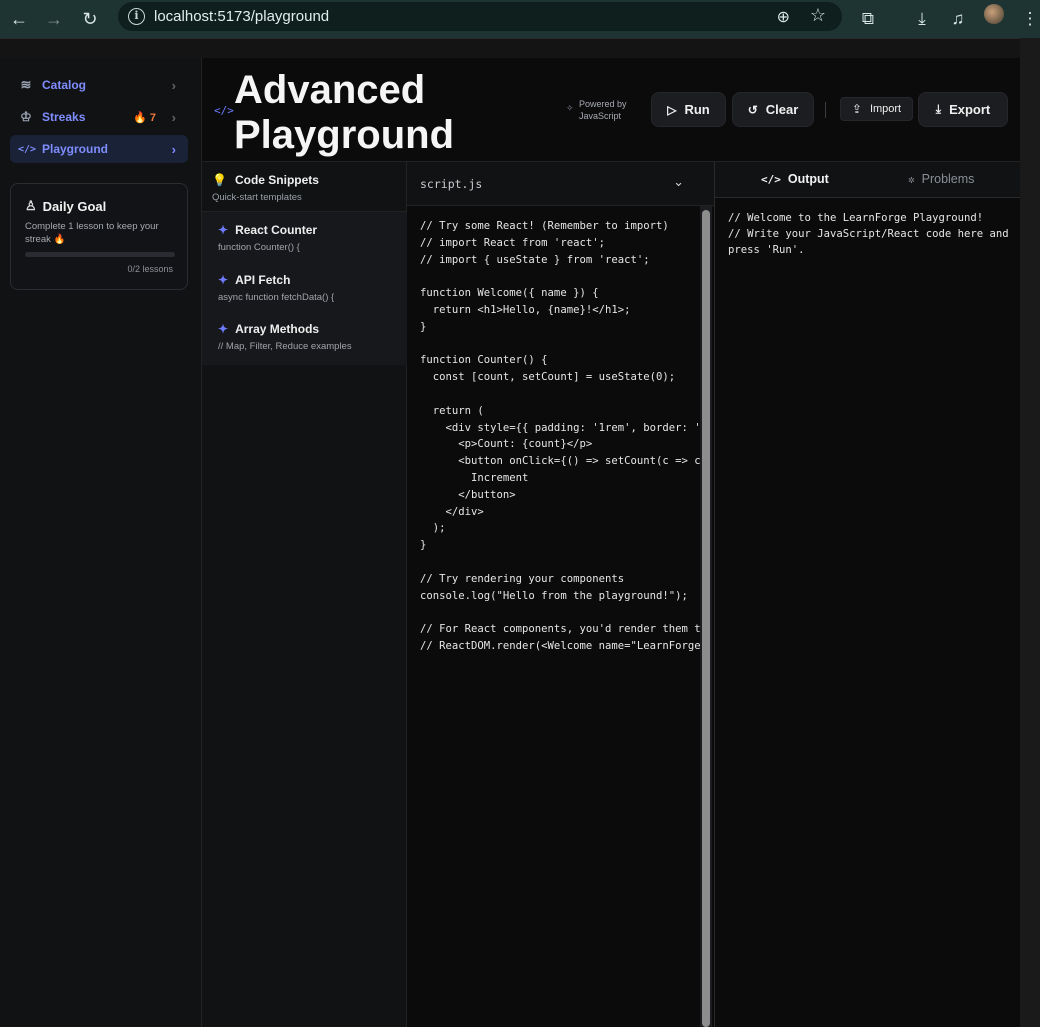  What do you see at coordinates (603, 104) in the screenshot?
I see `powered-line-1: Powered by` at bounding box center [603, 104].